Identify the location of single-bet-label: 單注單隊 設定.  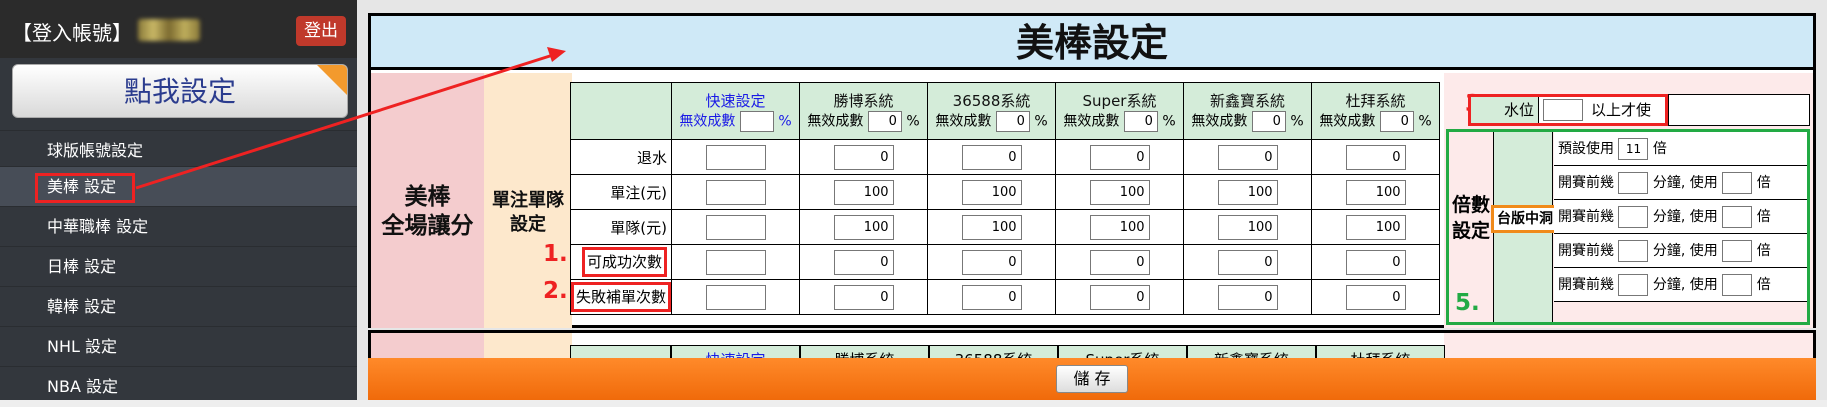
(528, 212).